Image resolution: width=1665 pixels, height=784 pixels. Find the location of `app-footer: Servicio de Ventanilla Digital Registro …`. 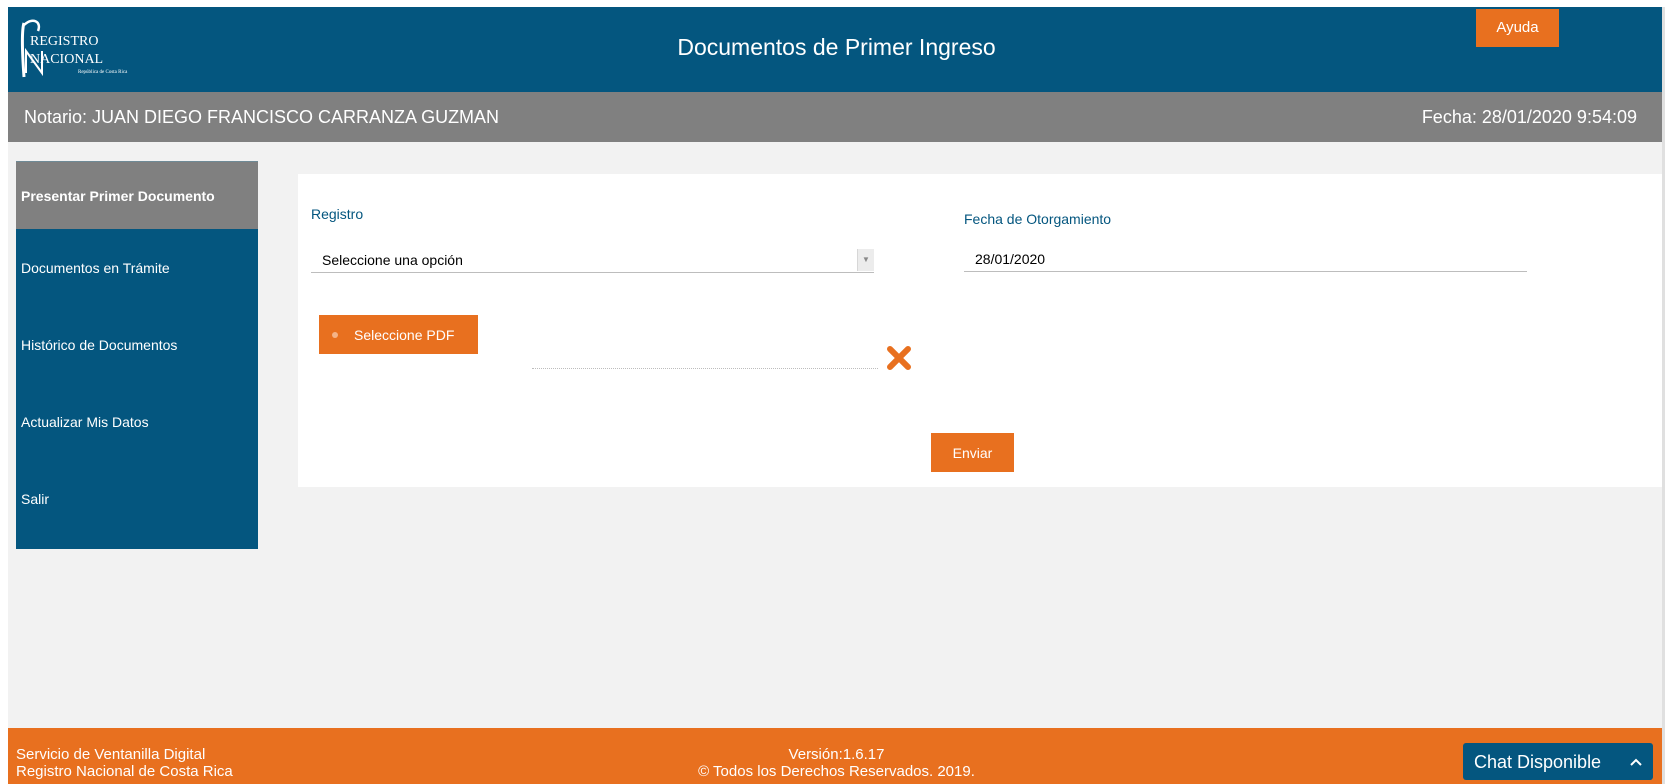

app-footer: Servicio de Ventanilla Digital Registro … is located at coordinates (836, 756).